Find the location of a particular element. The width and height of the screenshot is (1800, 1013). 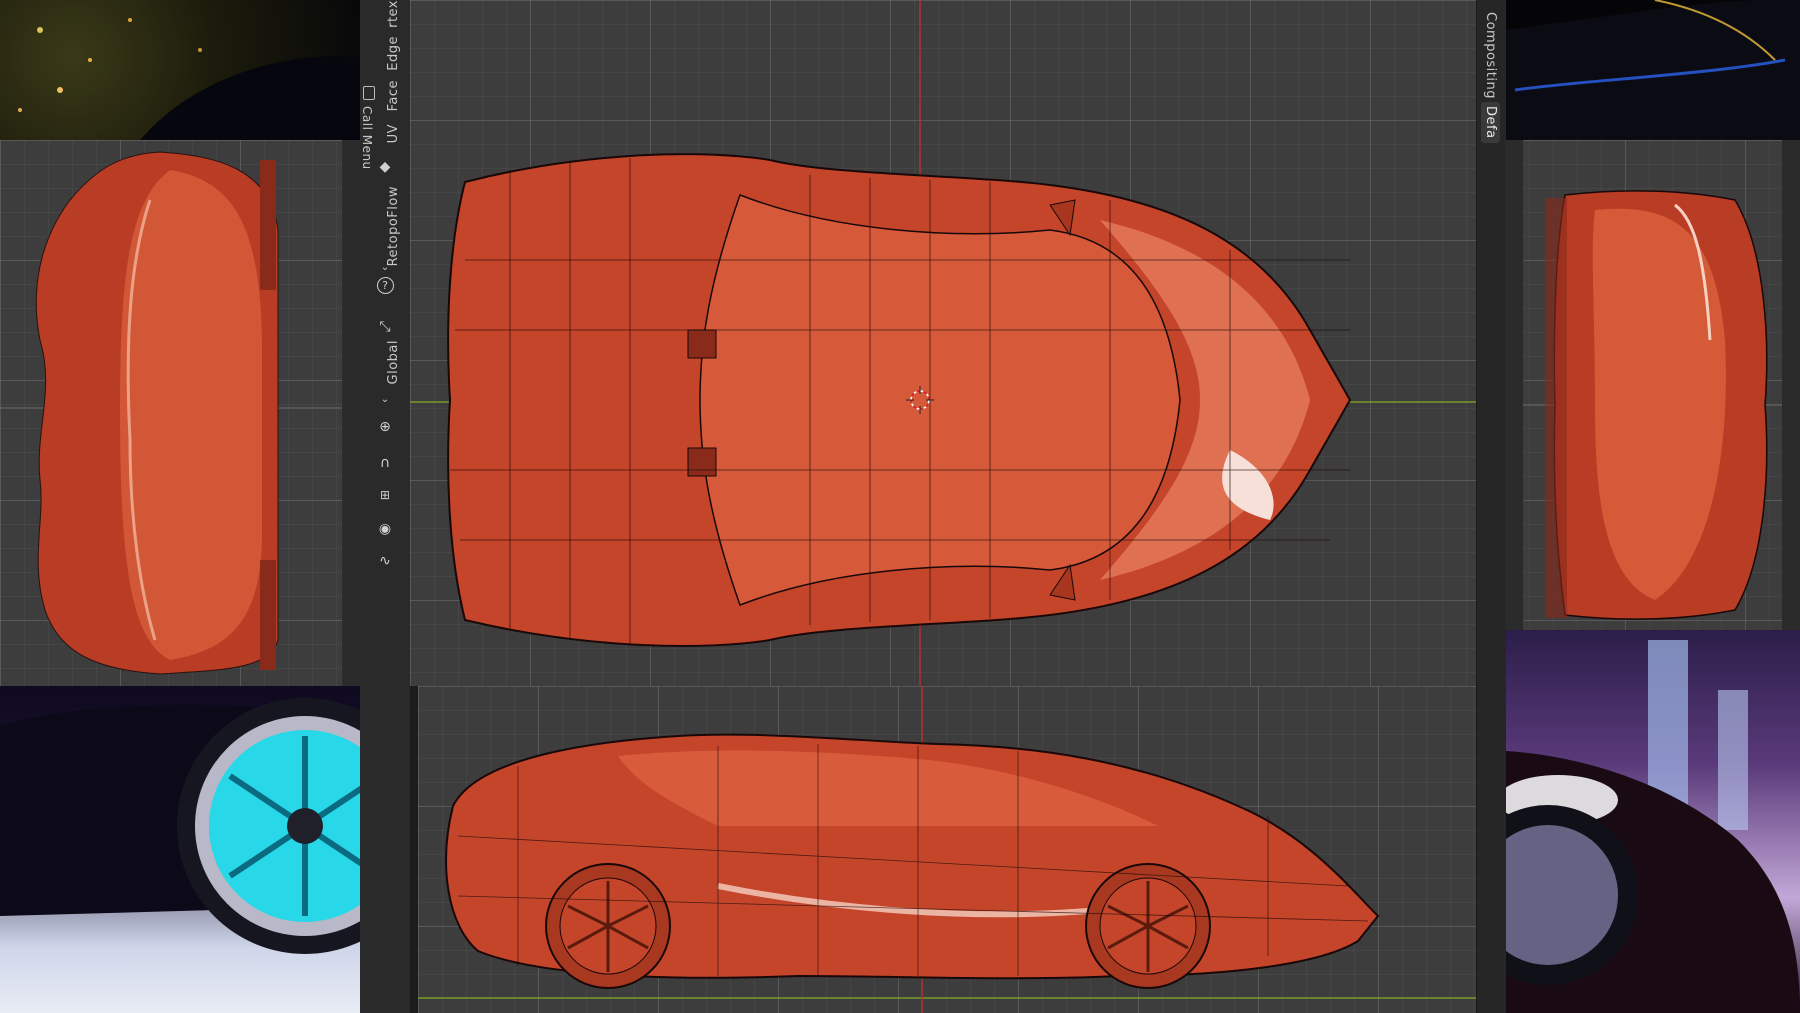

render-dark-car-right is located at coordinates (1652, 70).